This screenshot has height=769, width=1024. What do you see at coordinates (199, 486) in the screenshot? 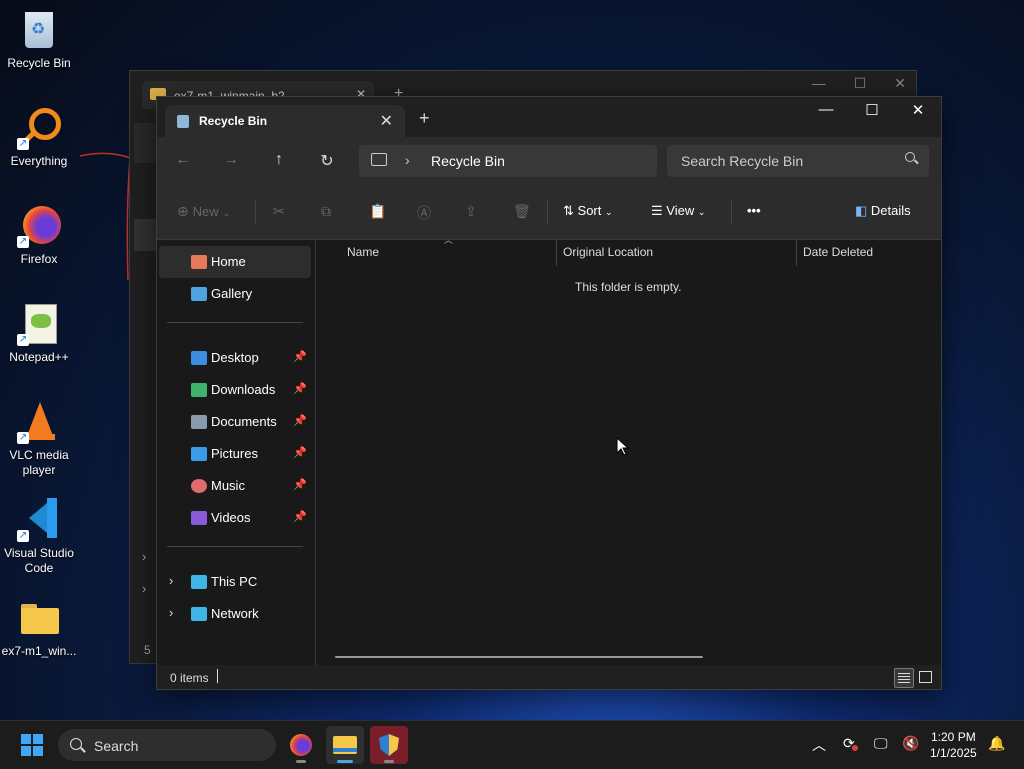
I see `music-icon` at bounding box center [199, 486].